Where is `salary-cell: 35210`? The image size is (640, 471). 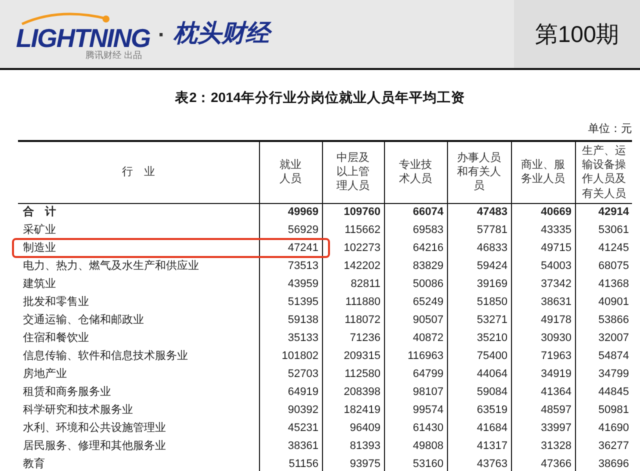 salary-cell: 35210 is located at coordinates (479, 338).